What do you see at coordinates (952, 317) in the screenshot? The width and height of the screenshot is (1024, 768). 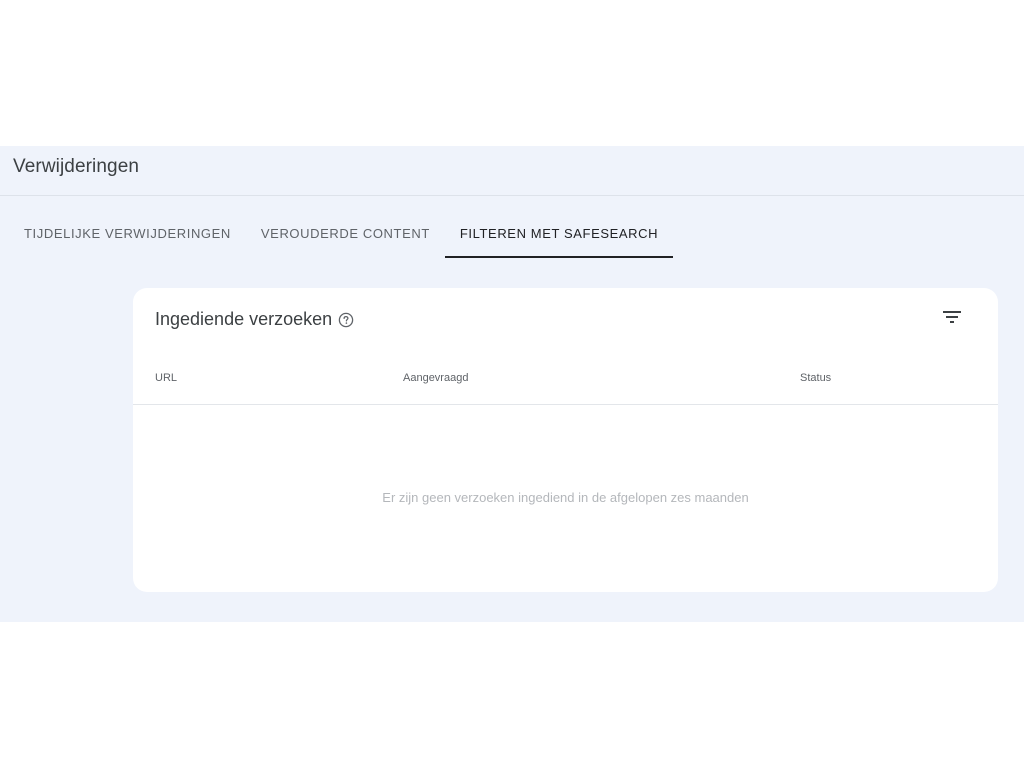 I see `filter-list-icon` at bounding box center [952, 317].